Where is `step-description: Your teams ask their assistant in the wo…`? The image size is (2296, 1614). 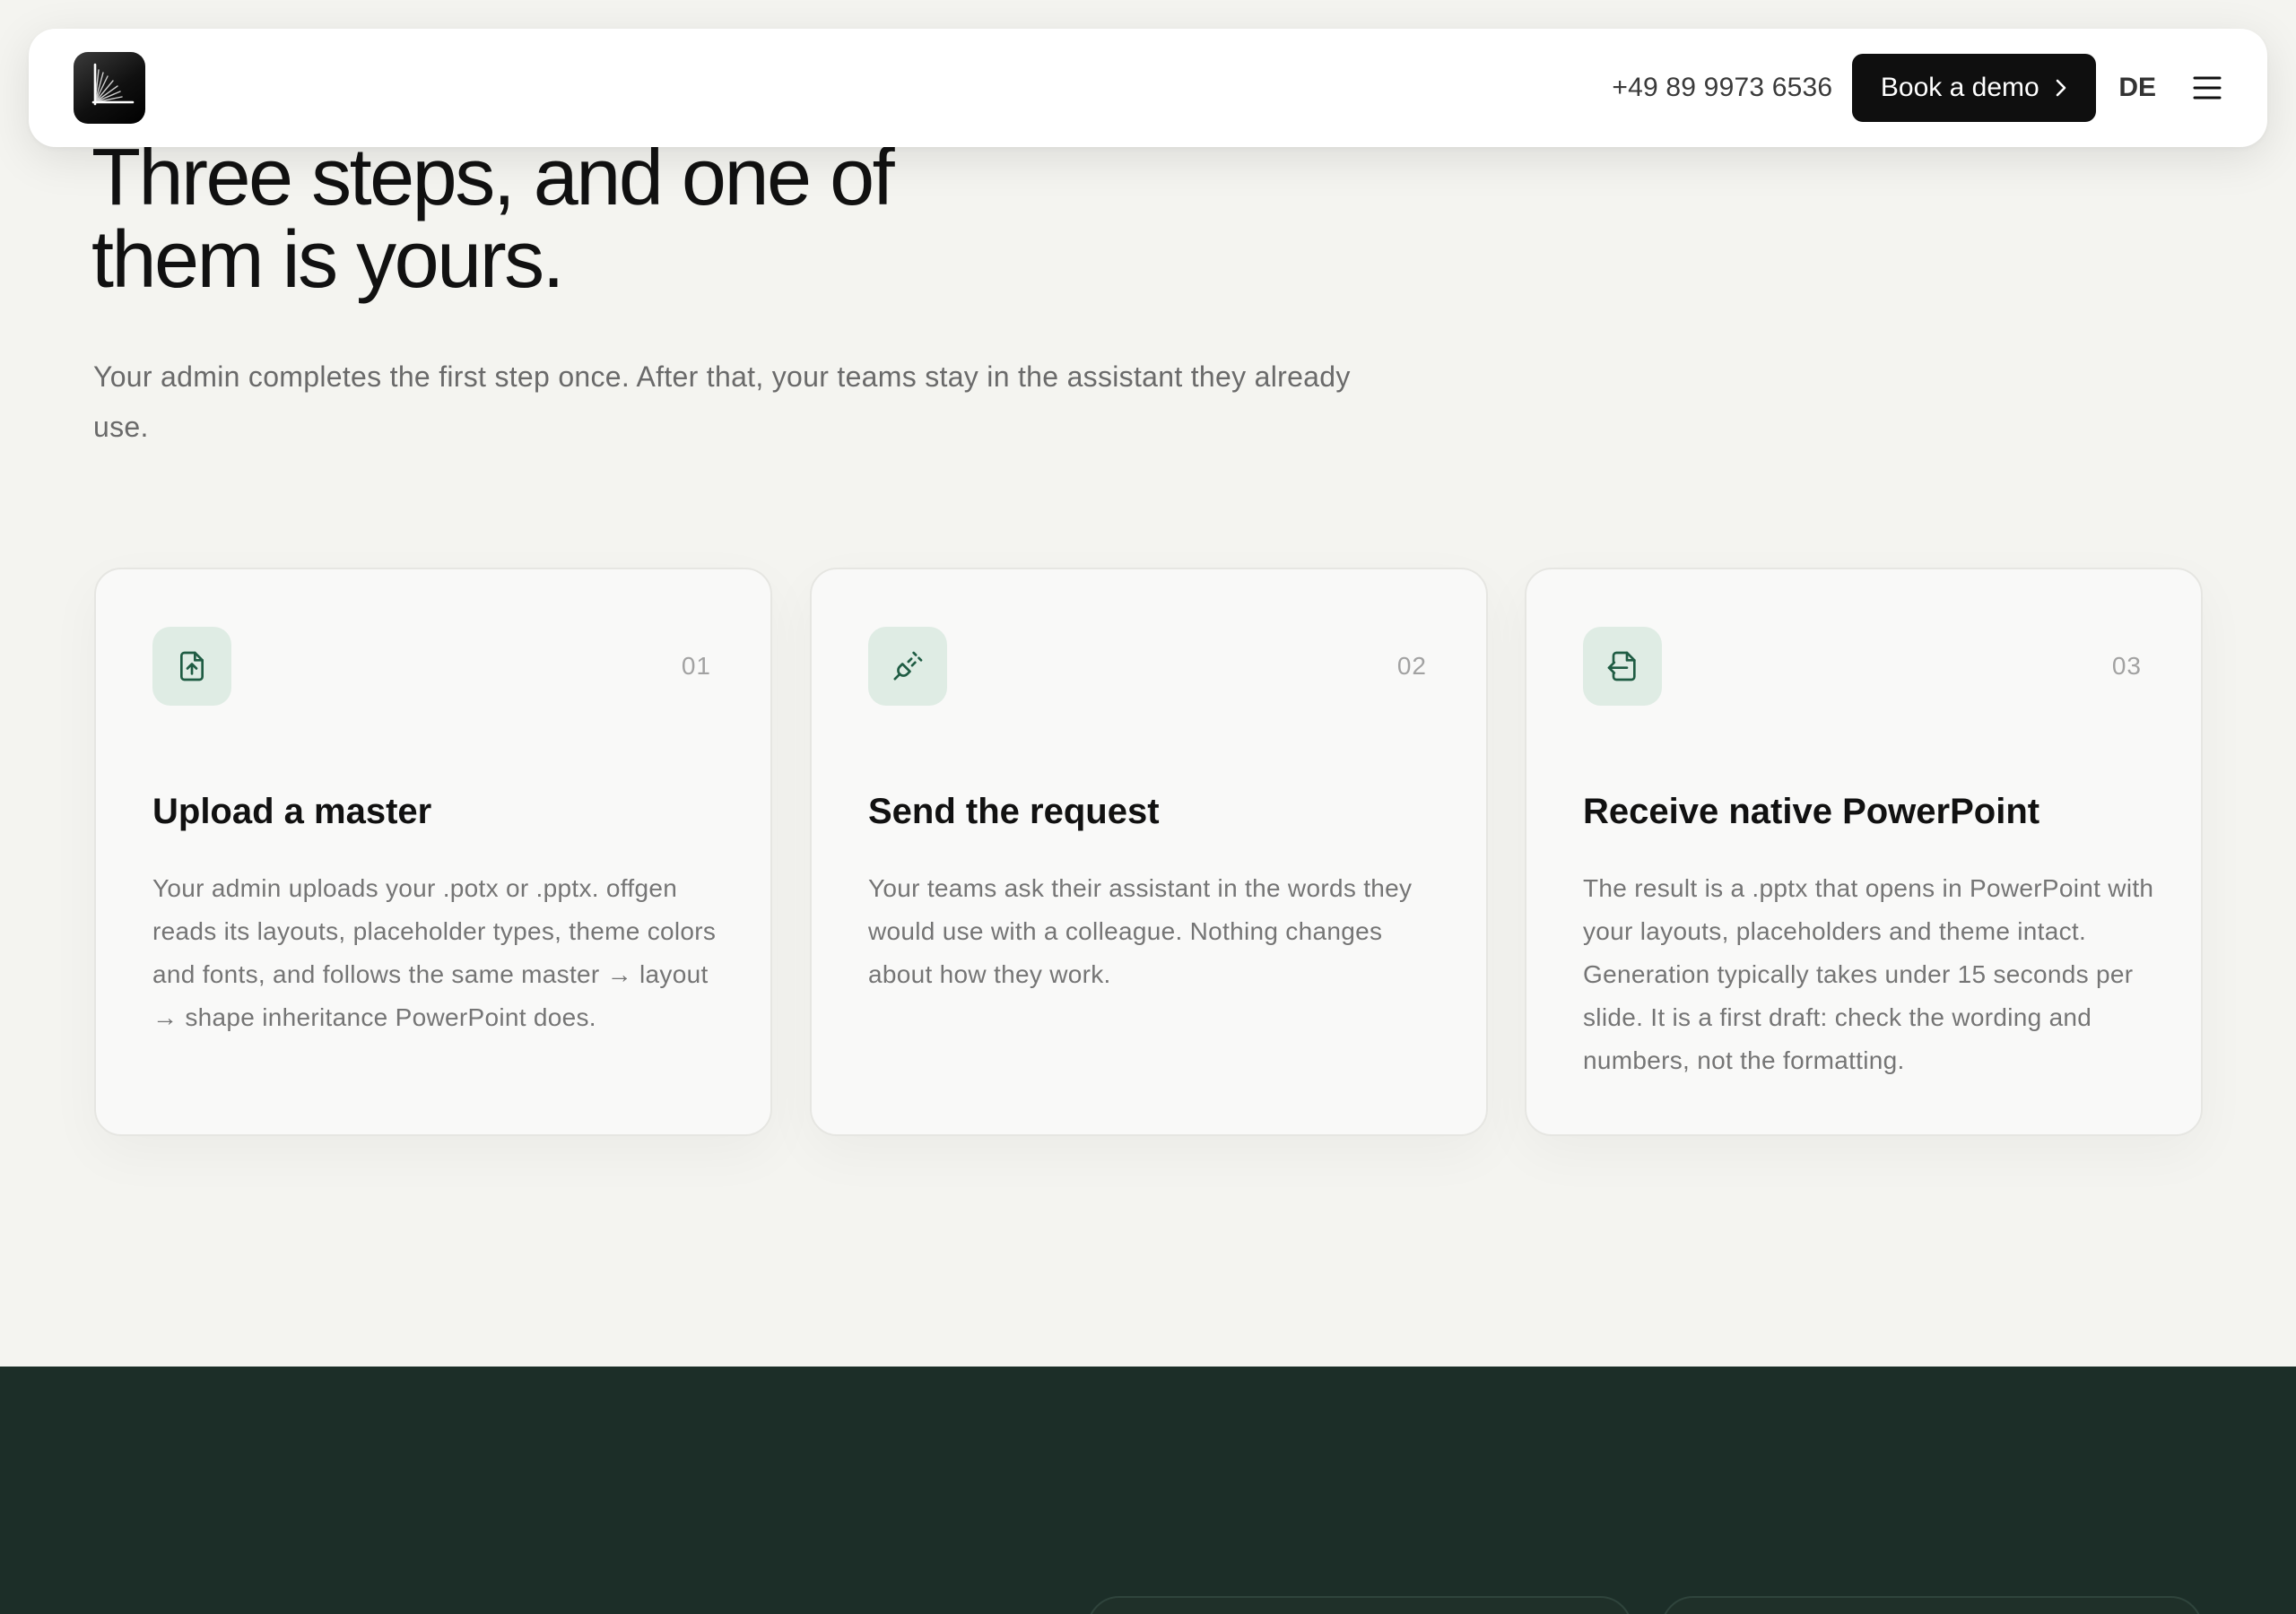
step-description: Your teams ask their assistant in the wo… is located at coordinates (1140, 931).